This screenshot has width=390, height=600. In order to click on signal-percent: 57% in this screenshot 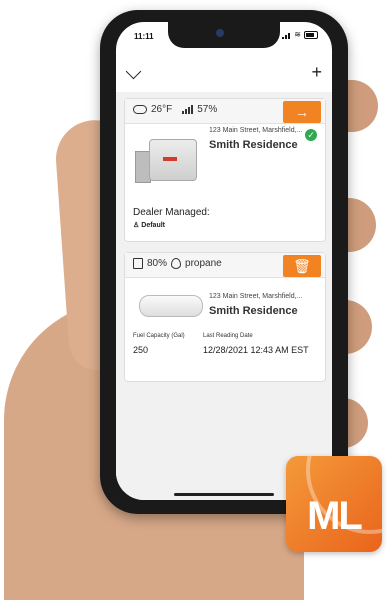, I will do `click(207, 109)`.